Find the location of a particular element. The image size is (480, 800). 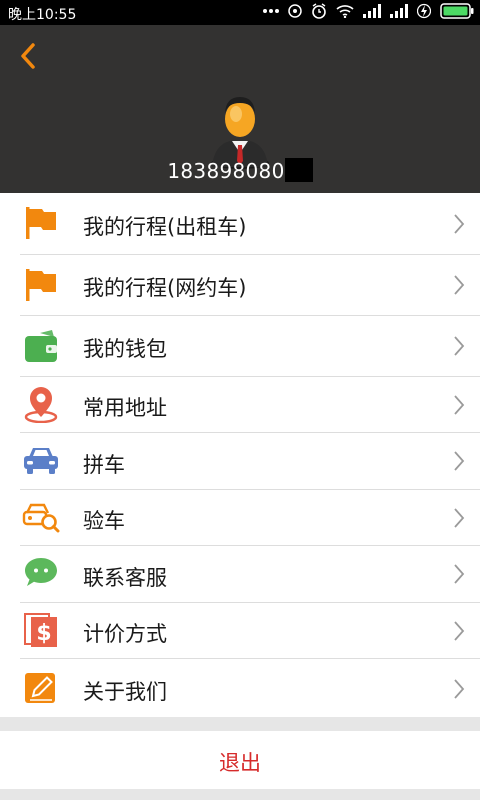

signal-icon is located at coordinates (372, 11).